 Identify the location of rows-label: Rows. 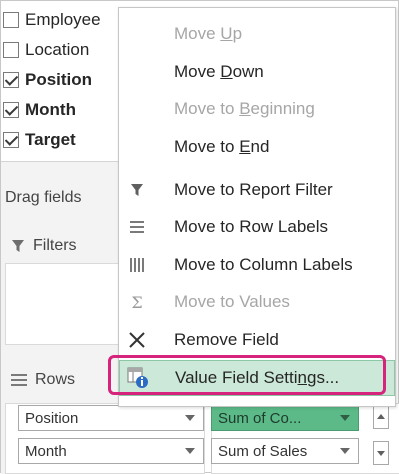
(55, 379).